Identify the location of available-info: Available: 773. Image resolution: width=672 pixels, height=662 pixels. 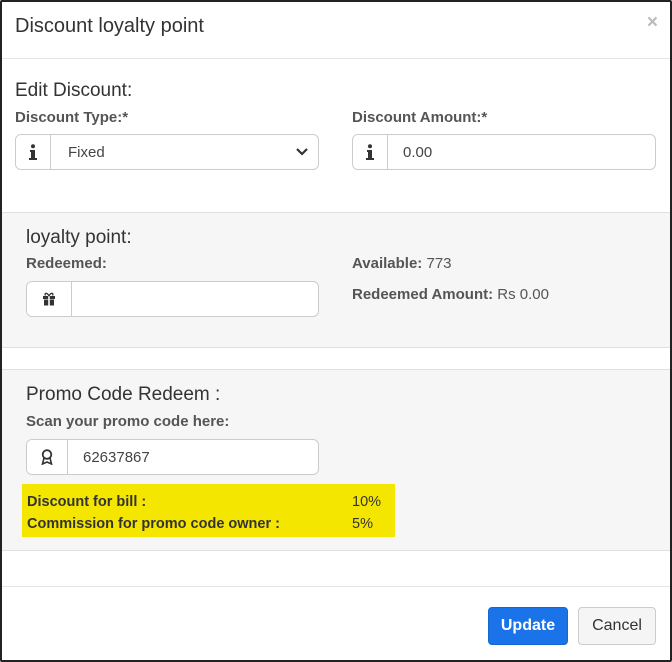
(402, 263).